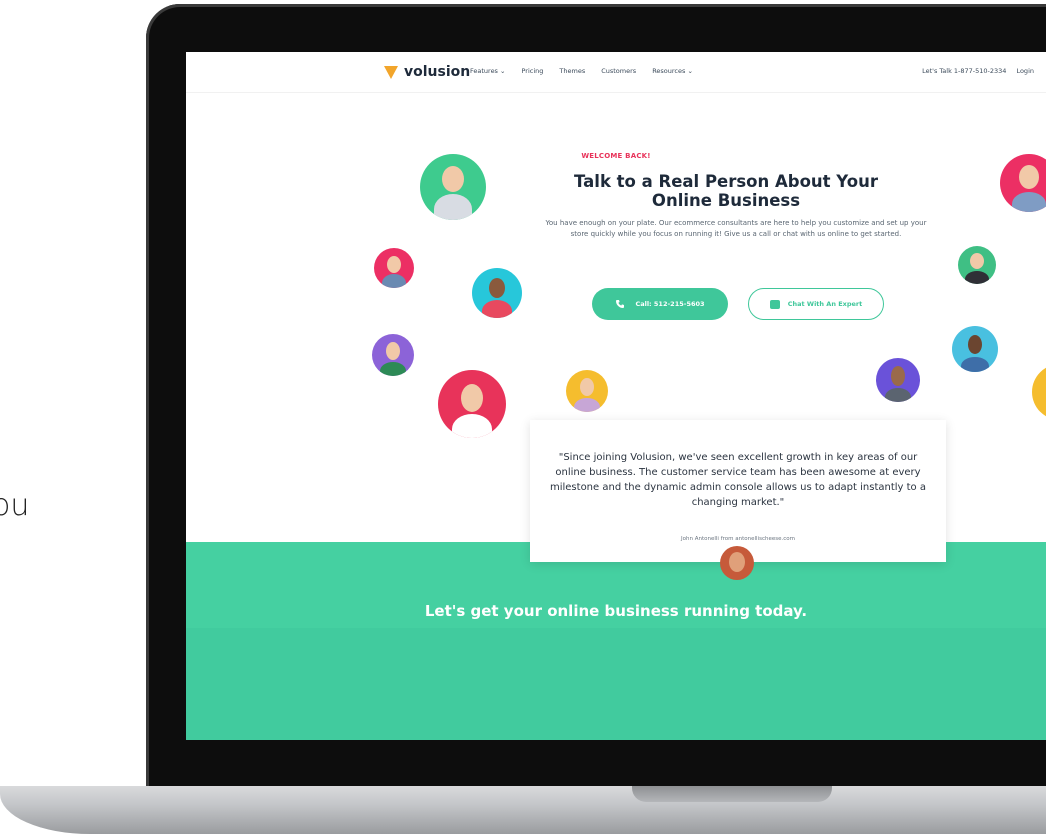 The width and height of the screenshot is (1046, 834). Describe the element at coordinates (487, 71) in the screenshot. I see `nav-features: Features ⌄` at that location.